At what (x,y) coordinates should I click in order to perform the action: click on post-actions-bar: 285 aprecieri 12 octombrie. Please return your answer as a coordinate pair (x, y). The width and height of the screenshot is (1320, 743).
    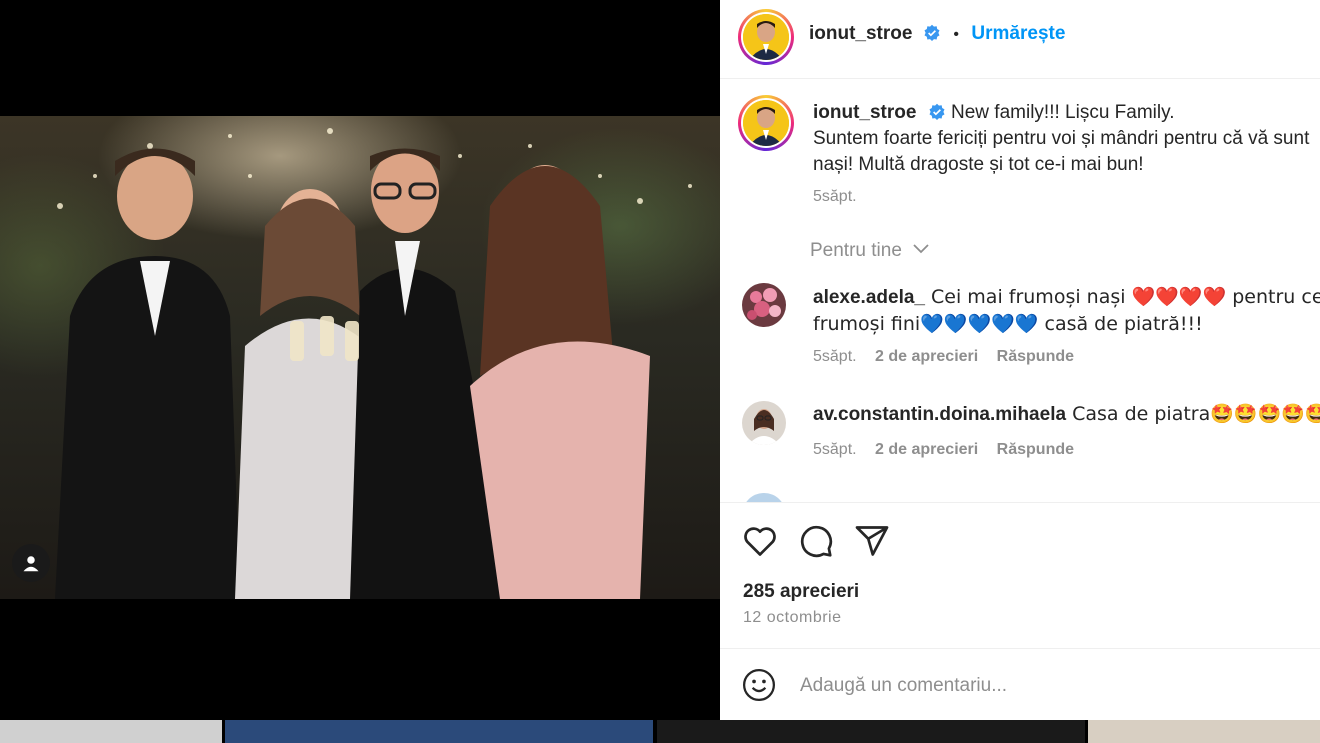
    Looking at the image, I should click on (1020, 575).